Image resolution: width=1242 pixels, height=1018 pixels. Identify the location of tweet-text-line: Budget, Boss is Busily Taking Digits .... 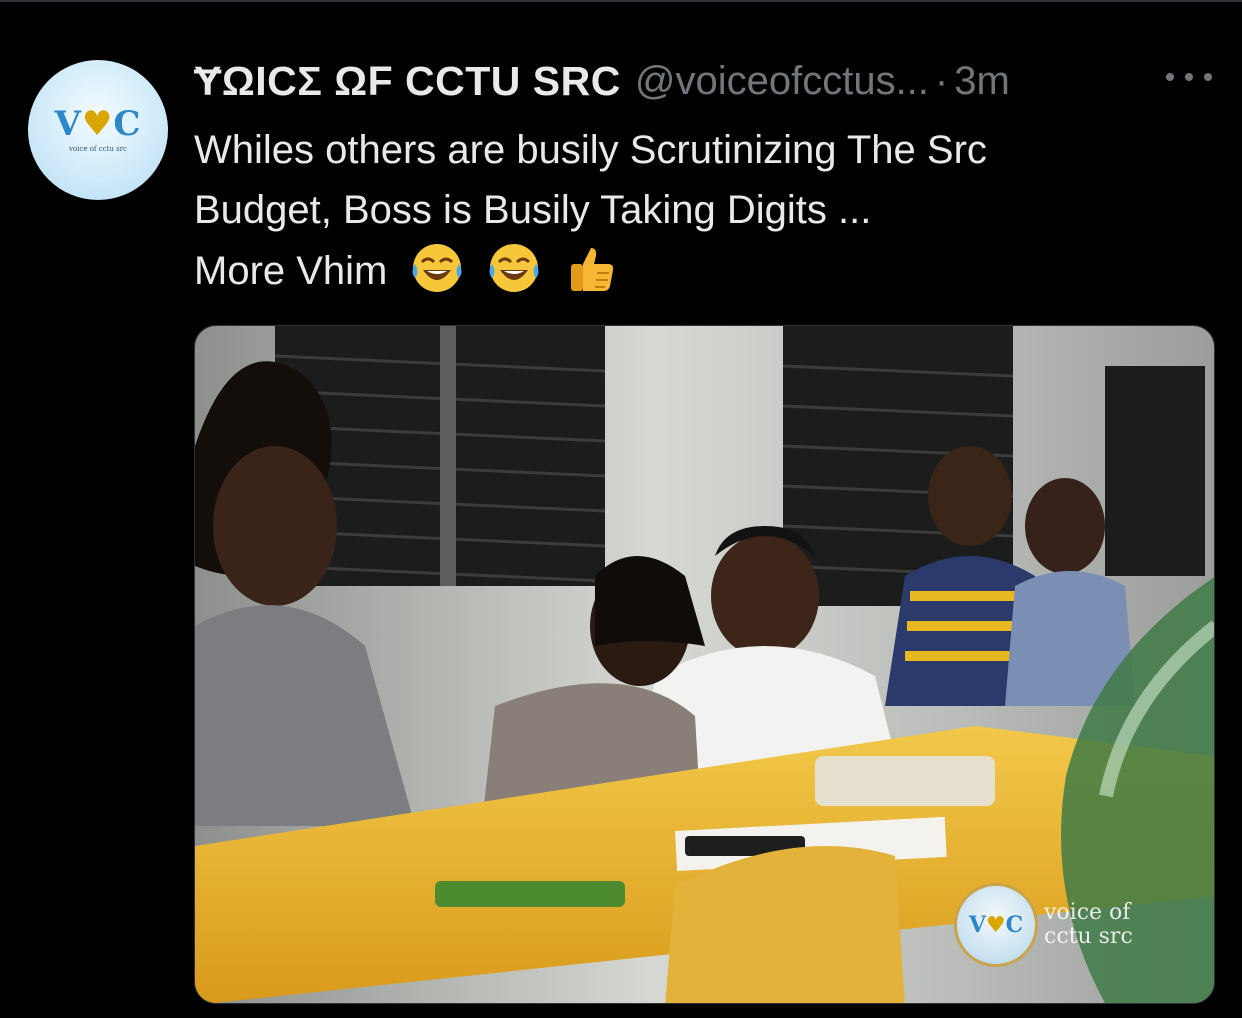
(533, 210).